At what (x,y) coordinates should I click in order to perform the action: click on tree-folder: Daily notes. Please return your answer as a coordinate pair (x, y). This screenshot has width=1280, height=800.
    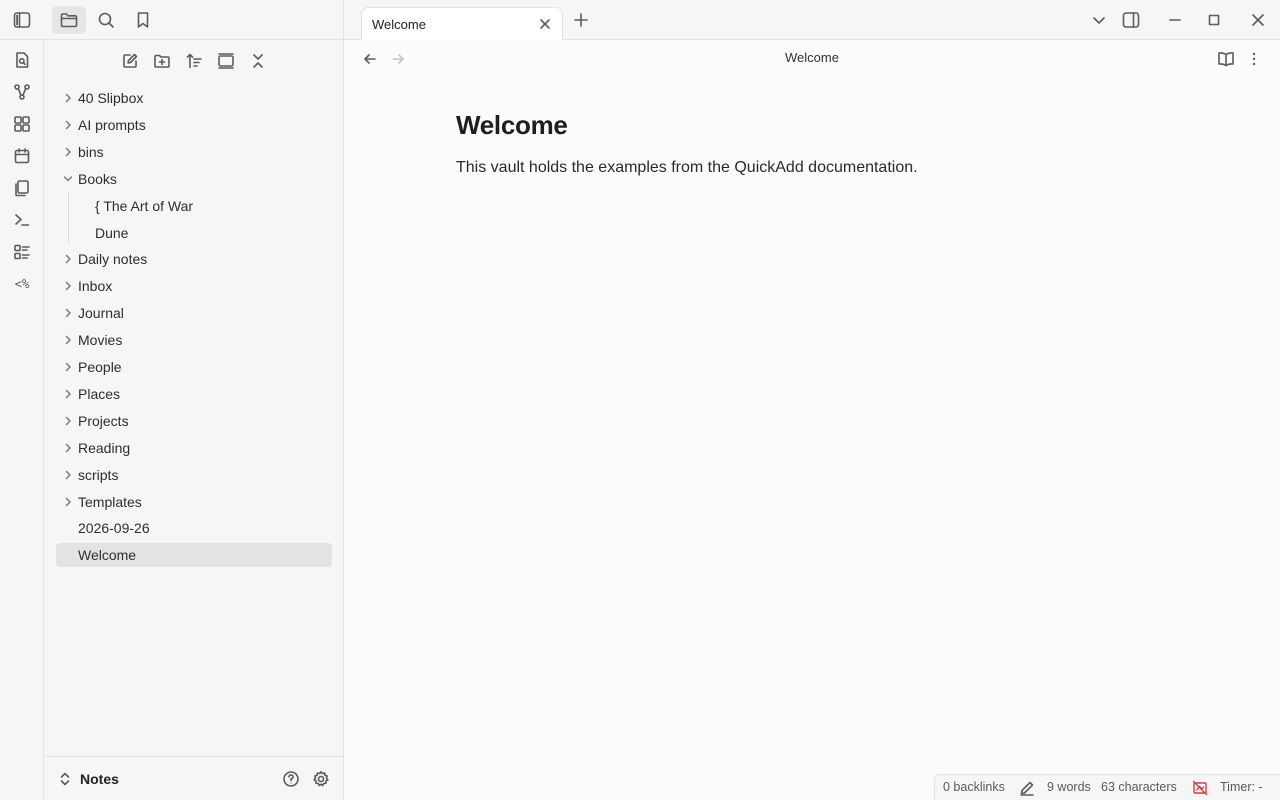
    Looking at the image, I should click on (194, 259).